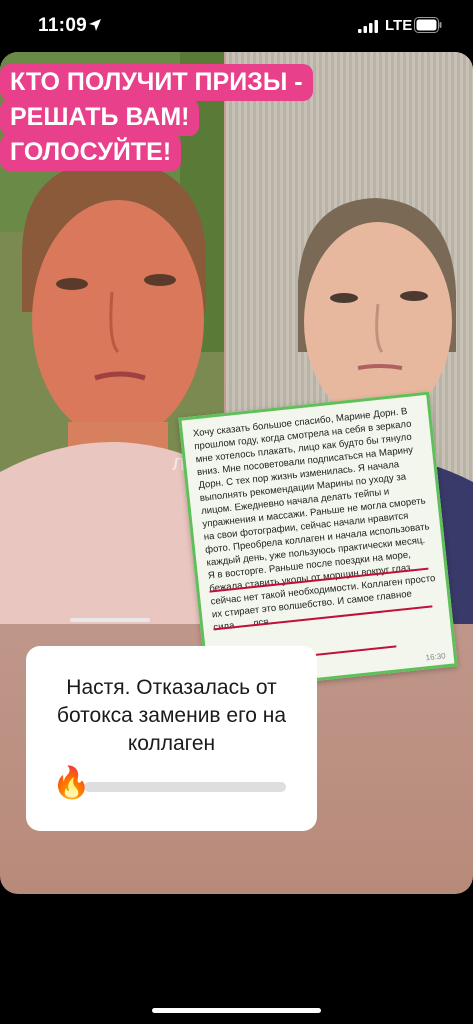 This screenshot has width=473, height=1024. What do you see at coordinates (110, 620) in the screenshot?
I see `story-progress-mark` at bounding box center [110, 620].